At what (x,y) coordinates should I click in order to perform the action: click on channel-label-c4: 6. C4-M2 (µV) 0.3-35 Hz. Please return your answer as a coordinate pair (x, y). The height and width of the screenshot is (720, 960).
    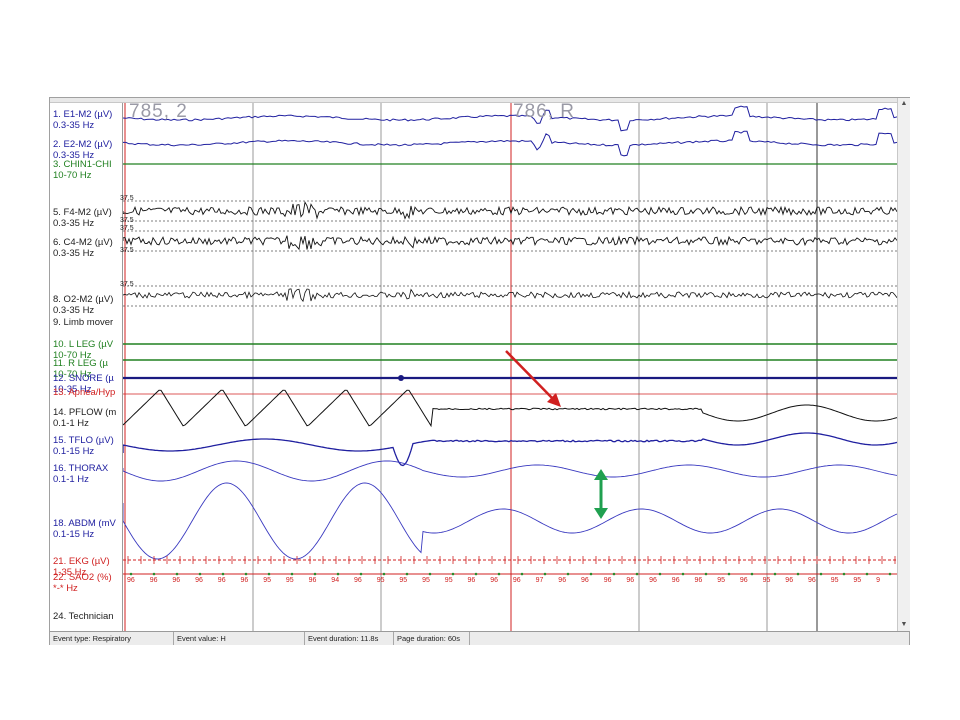
    Looking at the image, I should click on (87, 248).